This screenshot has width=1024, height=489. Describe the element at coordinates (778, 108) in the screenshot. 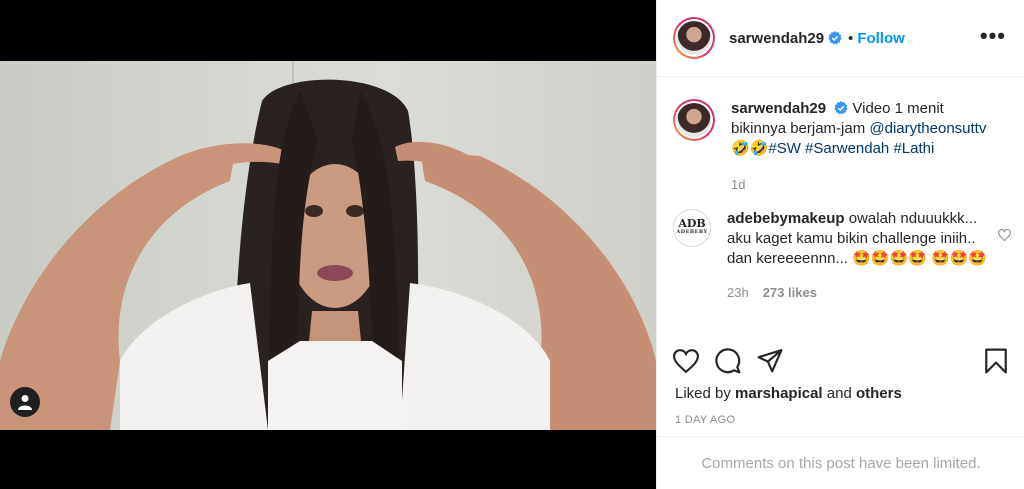

I see `caption-username: sarwendah29` at that location.